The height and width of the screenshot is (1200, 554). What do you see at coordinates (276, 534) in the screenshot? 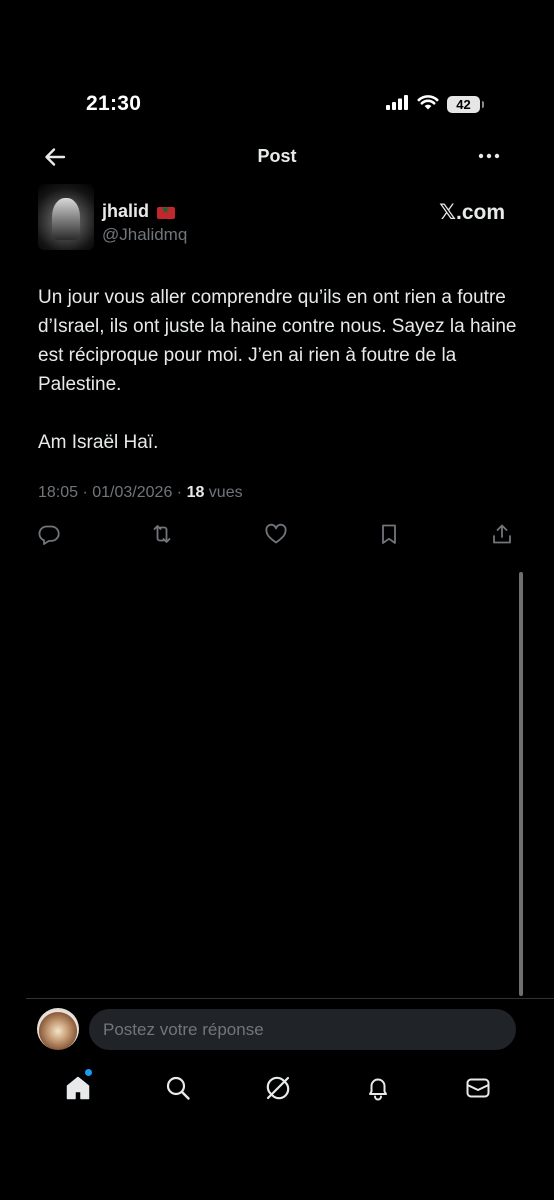
I see `like-icon` at bounding box center [276, 534].